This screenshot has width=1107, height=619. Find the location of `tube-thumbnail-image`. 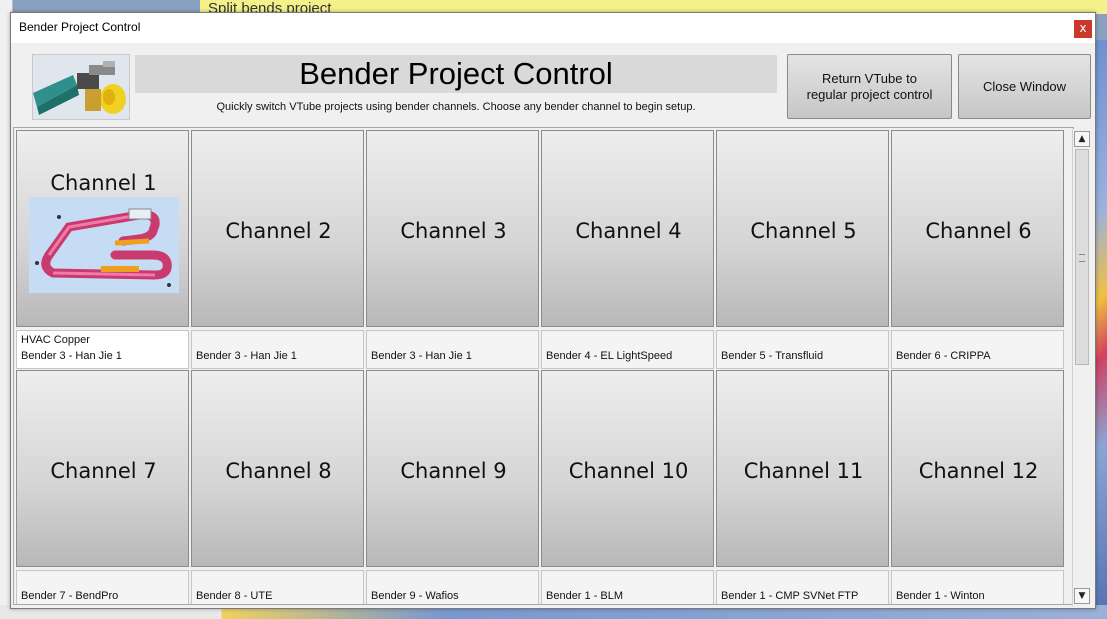

tube-thumbnail-image is located at coordinates (104, 245).